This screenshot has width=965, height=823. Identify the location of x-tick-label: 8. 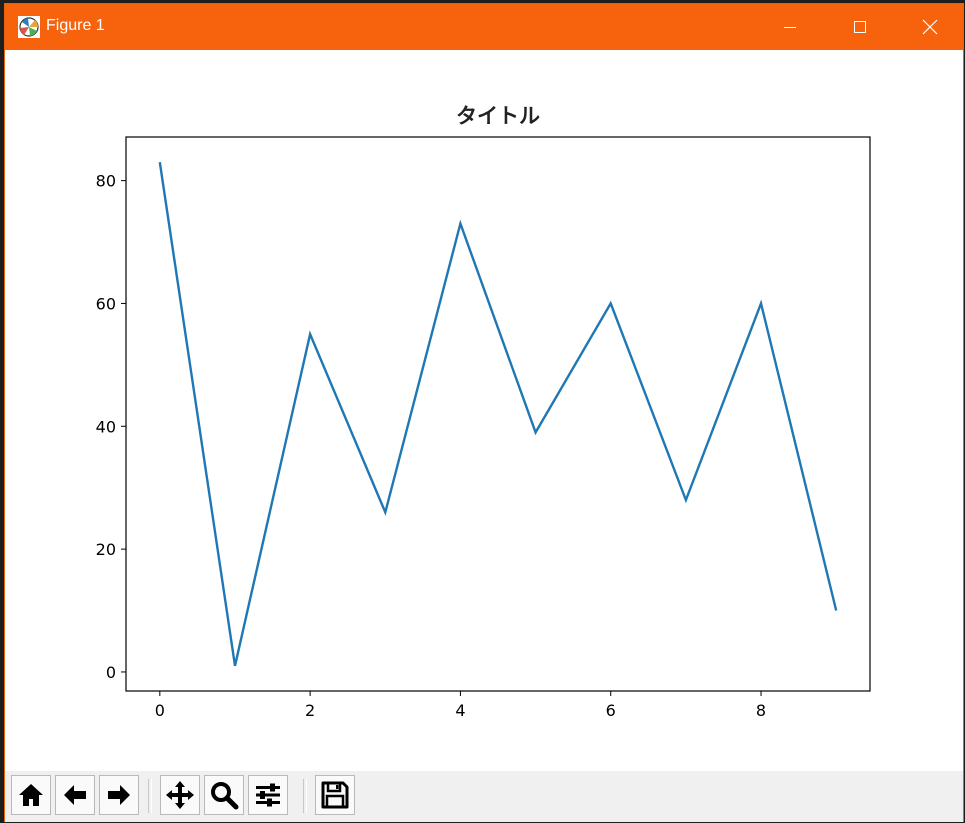
(761, 710).